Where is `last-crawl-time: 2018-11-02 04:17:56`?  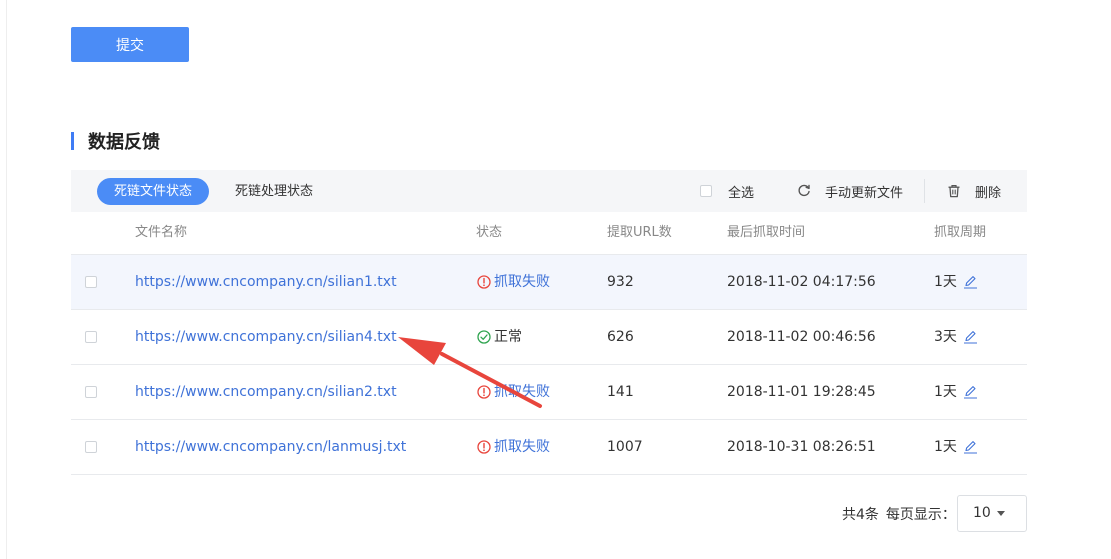 last-crawl-time: 2018-11-02 04:17:56 is located at coordinates (801, 282).